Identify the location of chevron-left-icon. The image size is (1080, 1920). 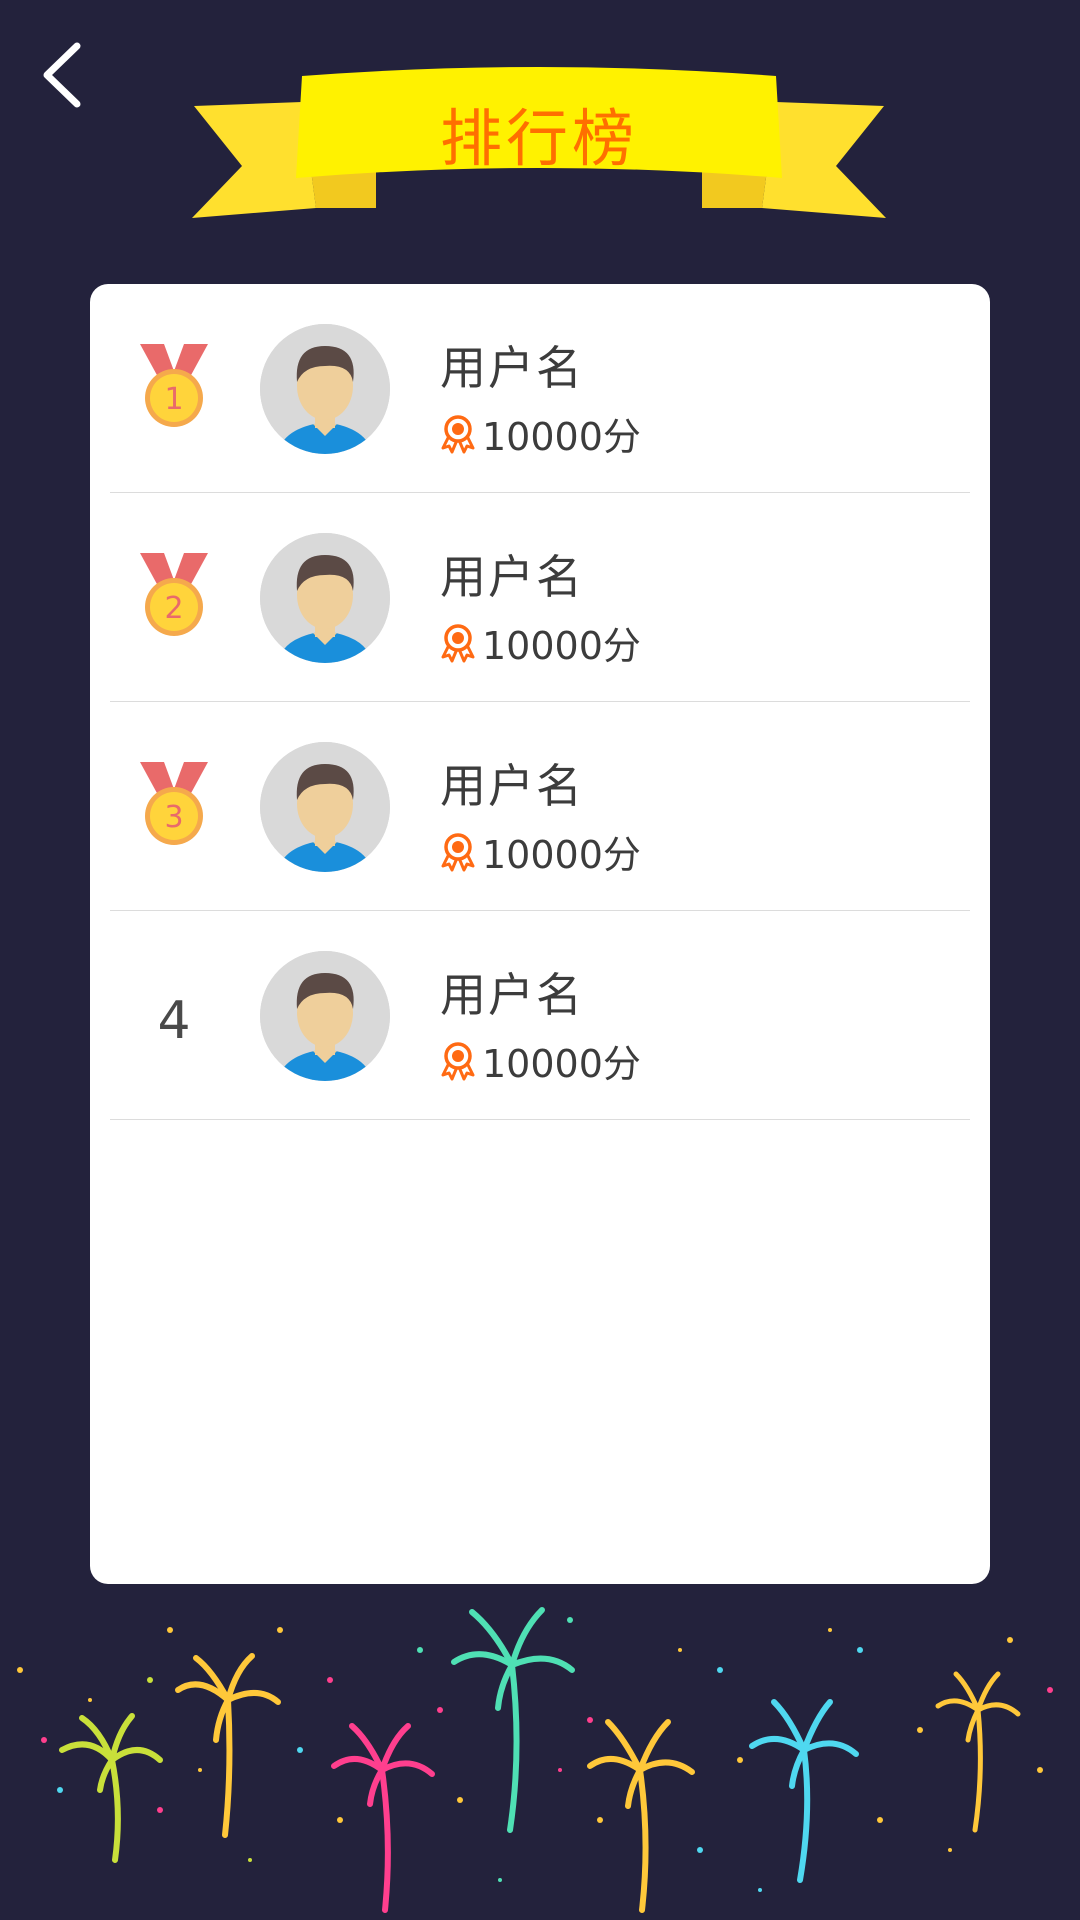
(62, 75).